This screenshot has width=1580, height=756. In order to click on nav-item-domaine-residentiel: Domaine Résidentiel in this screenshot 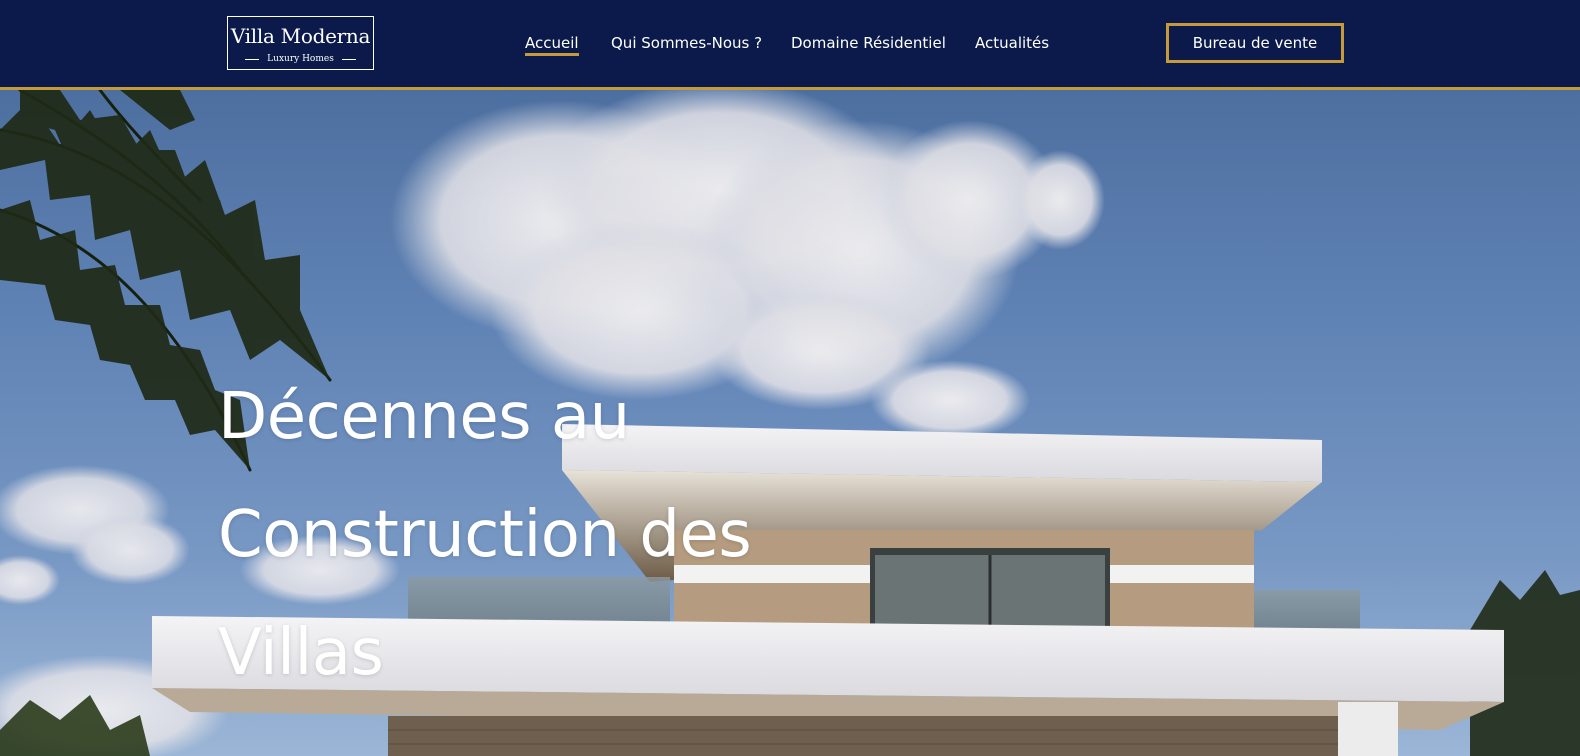, I will do `click(868, 43)`.